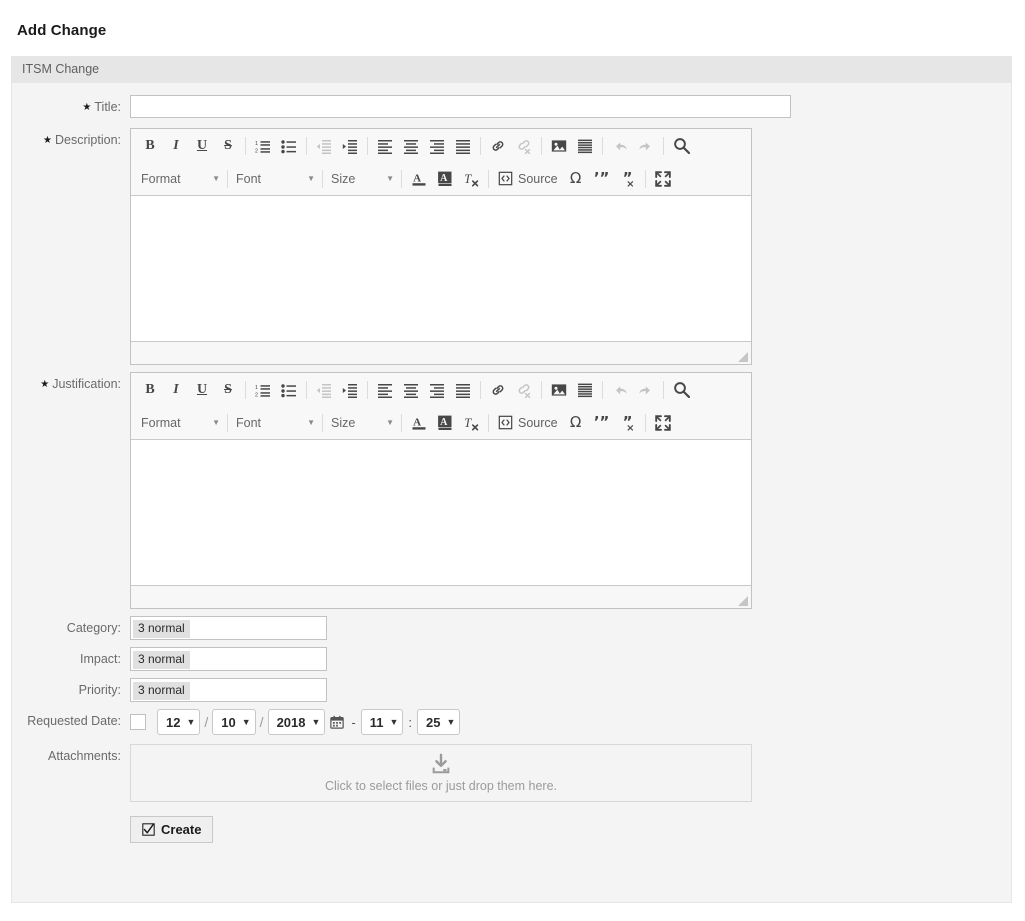 This screenshot has height=921, width=1025. Describe the element at coordinates (228, 659) in the screenshot. I see `impact-select: 3 normal` at that location.